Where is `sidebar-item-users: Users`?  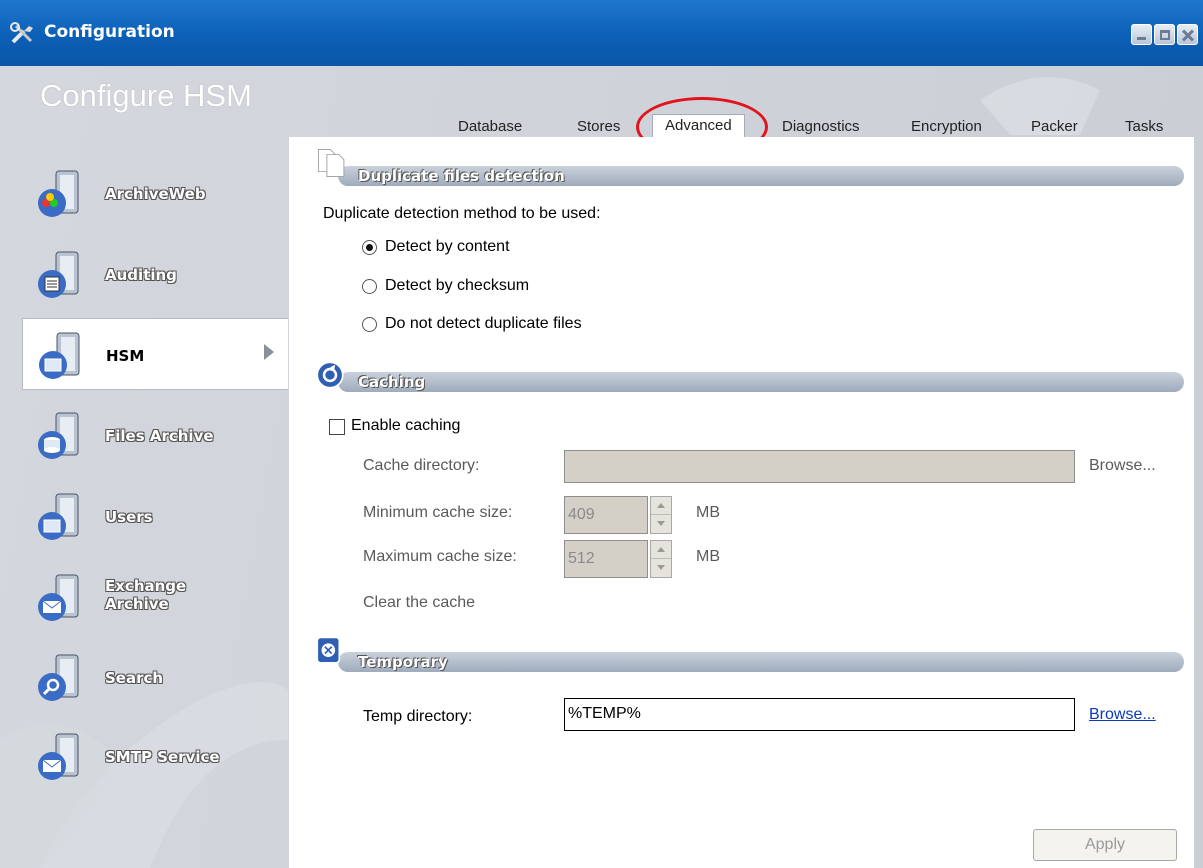 sidebar-item-users: Users is located at coordinates (144, 515).